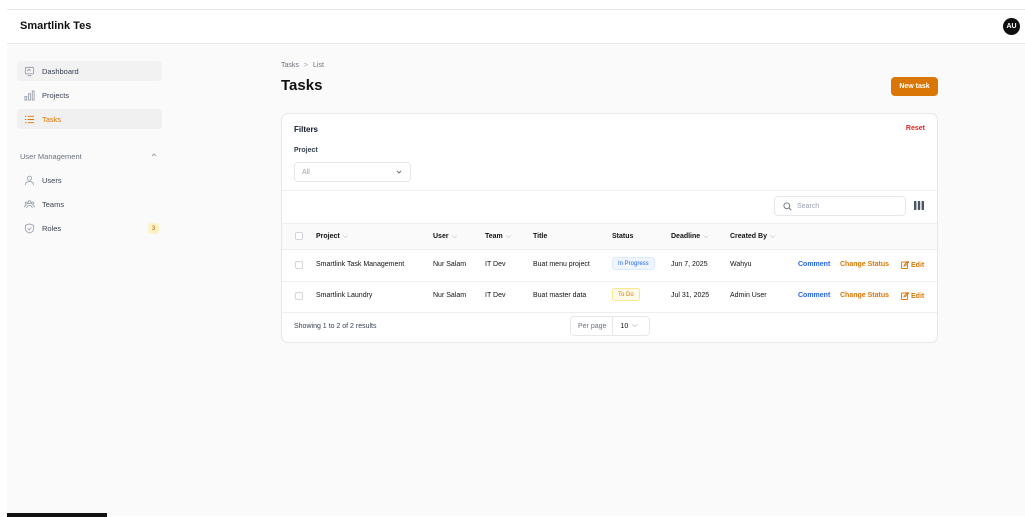  What do you see at coordinates (748, 295) in the screenshot?
I see `cell-created-by: Admin User` at bounding box center [748, 295].